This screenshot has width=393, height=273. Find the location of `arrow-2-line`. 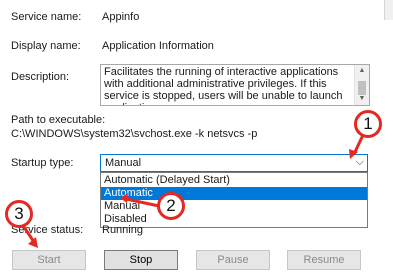

arrow-2-line is located at coordinates (142, 202).